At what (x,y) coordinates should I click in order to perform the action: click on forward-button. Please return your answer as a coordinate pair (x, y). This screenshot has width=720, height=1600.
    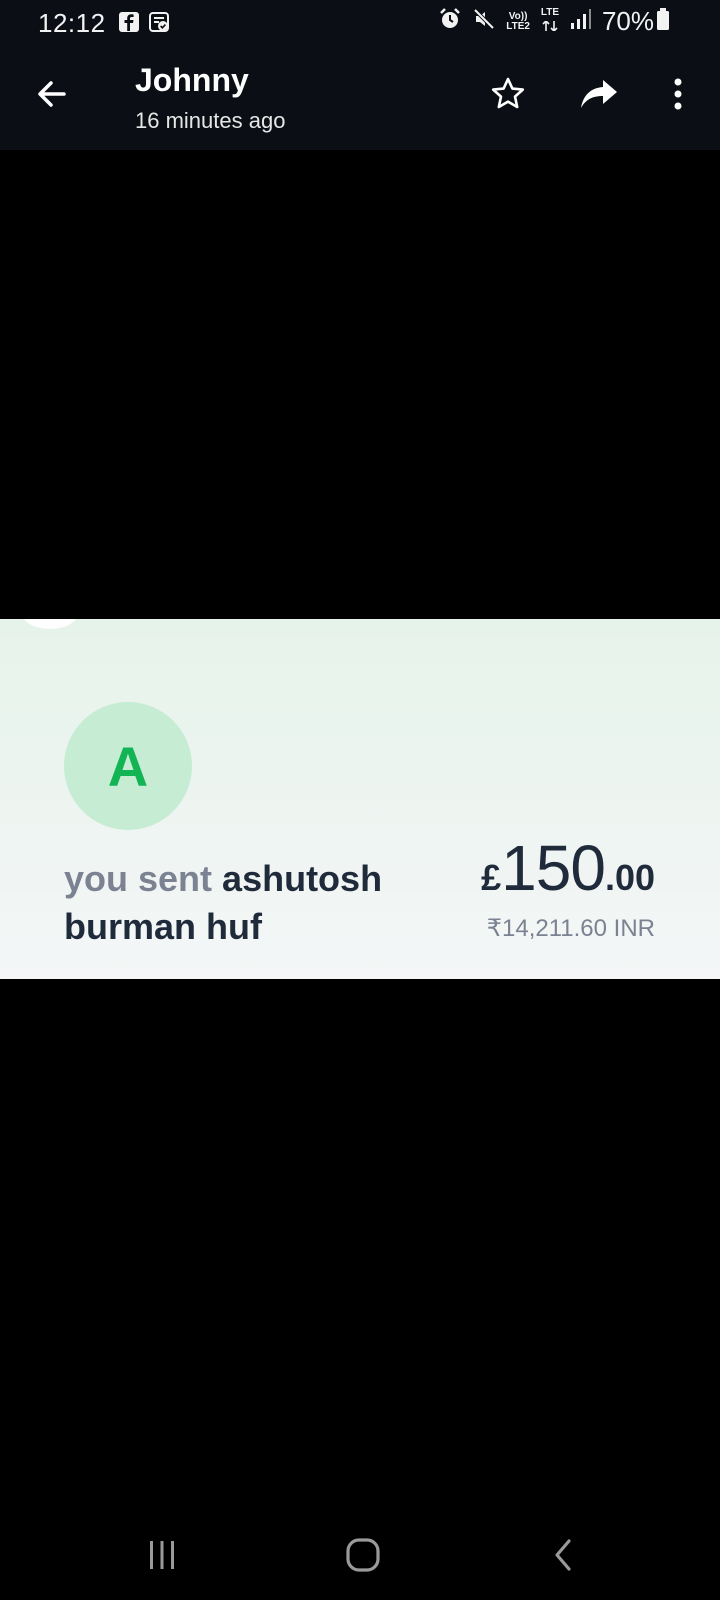
    Looking at the image, I should click on (599, 94).